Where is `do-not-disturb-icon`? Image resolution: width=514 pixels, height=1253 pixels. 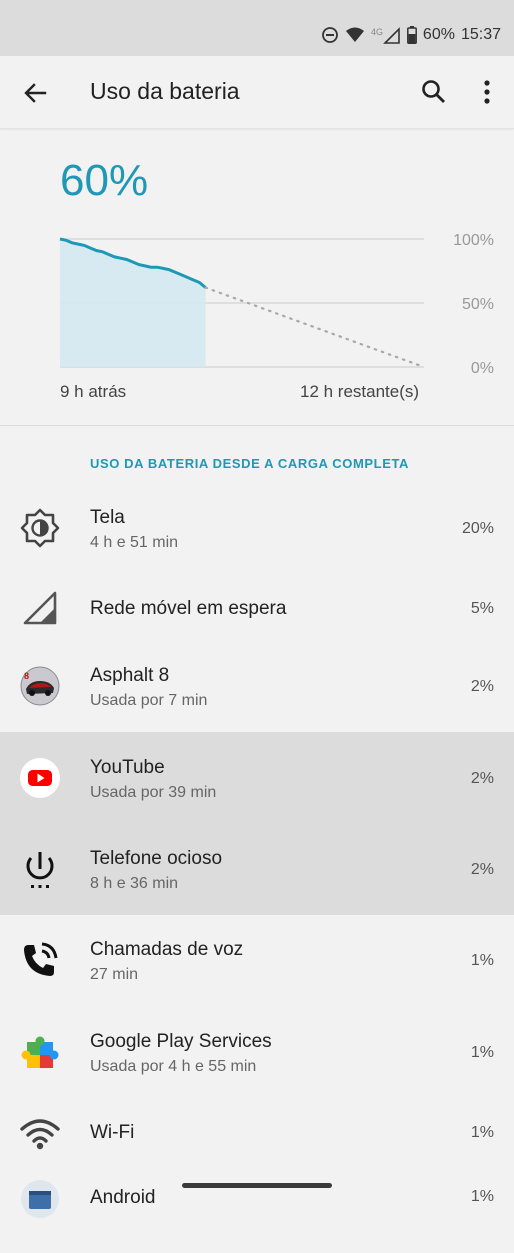
do-not-disturb-icon is located at coordinates (330, 35).